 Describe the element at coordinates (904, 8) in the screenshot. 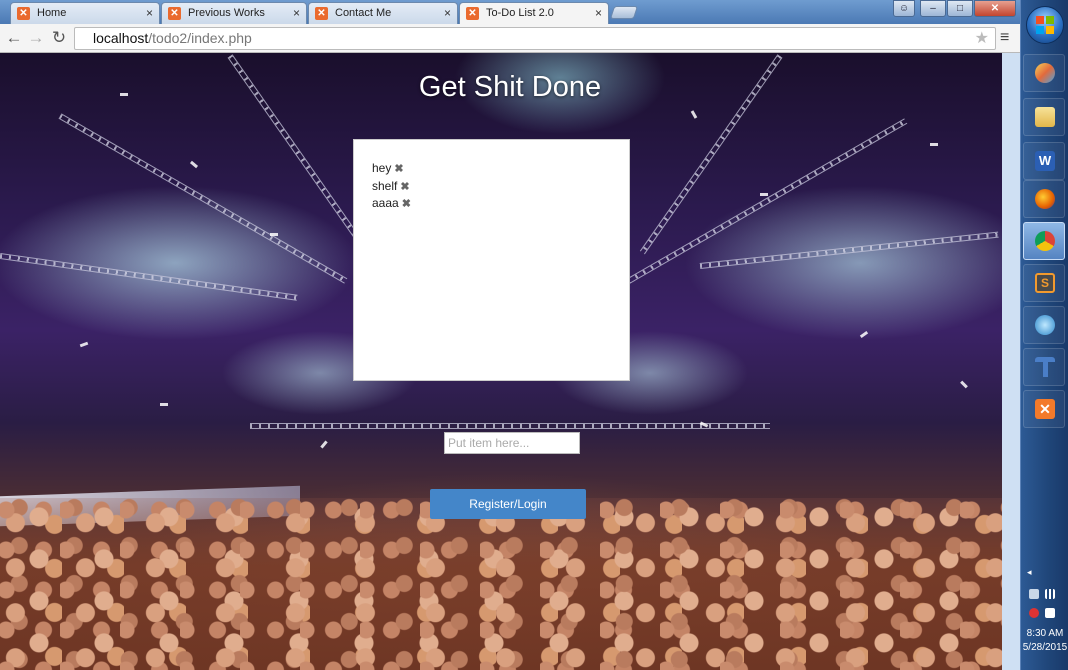

I see `user-icon: ☺` at that location.